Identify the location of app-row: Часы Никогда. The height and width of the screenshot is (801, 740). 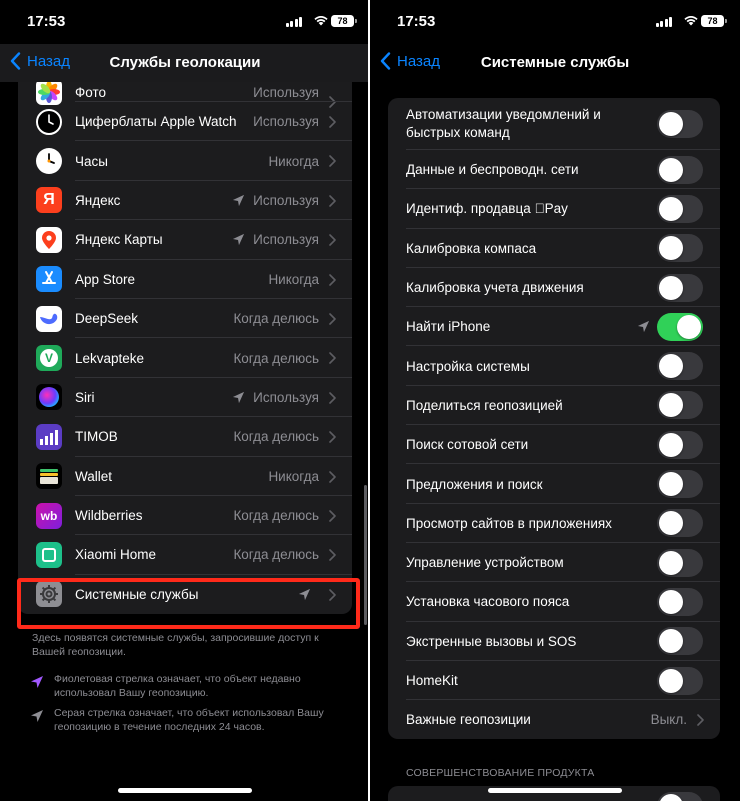
(185, 161).